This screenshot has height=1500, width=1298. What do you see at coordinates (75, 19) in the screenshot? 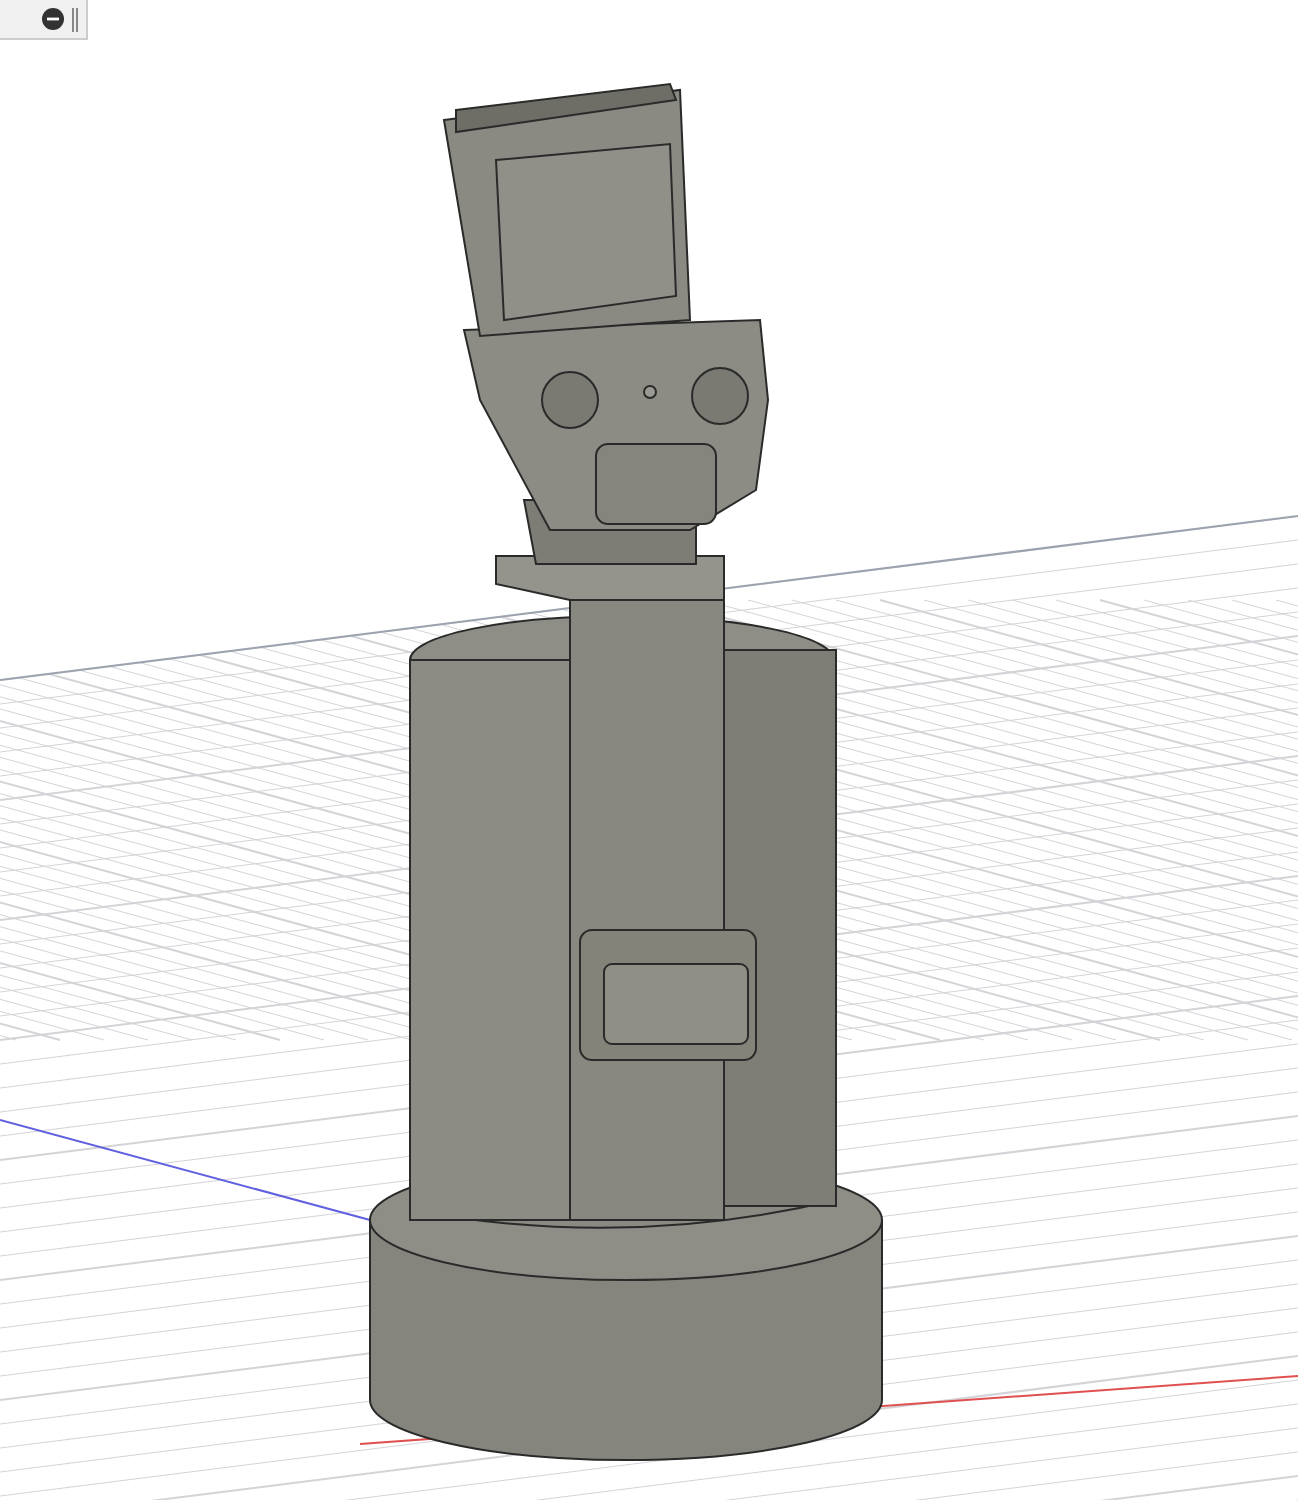
I see `panel-grip-icon` at bounding box center [75, 19].